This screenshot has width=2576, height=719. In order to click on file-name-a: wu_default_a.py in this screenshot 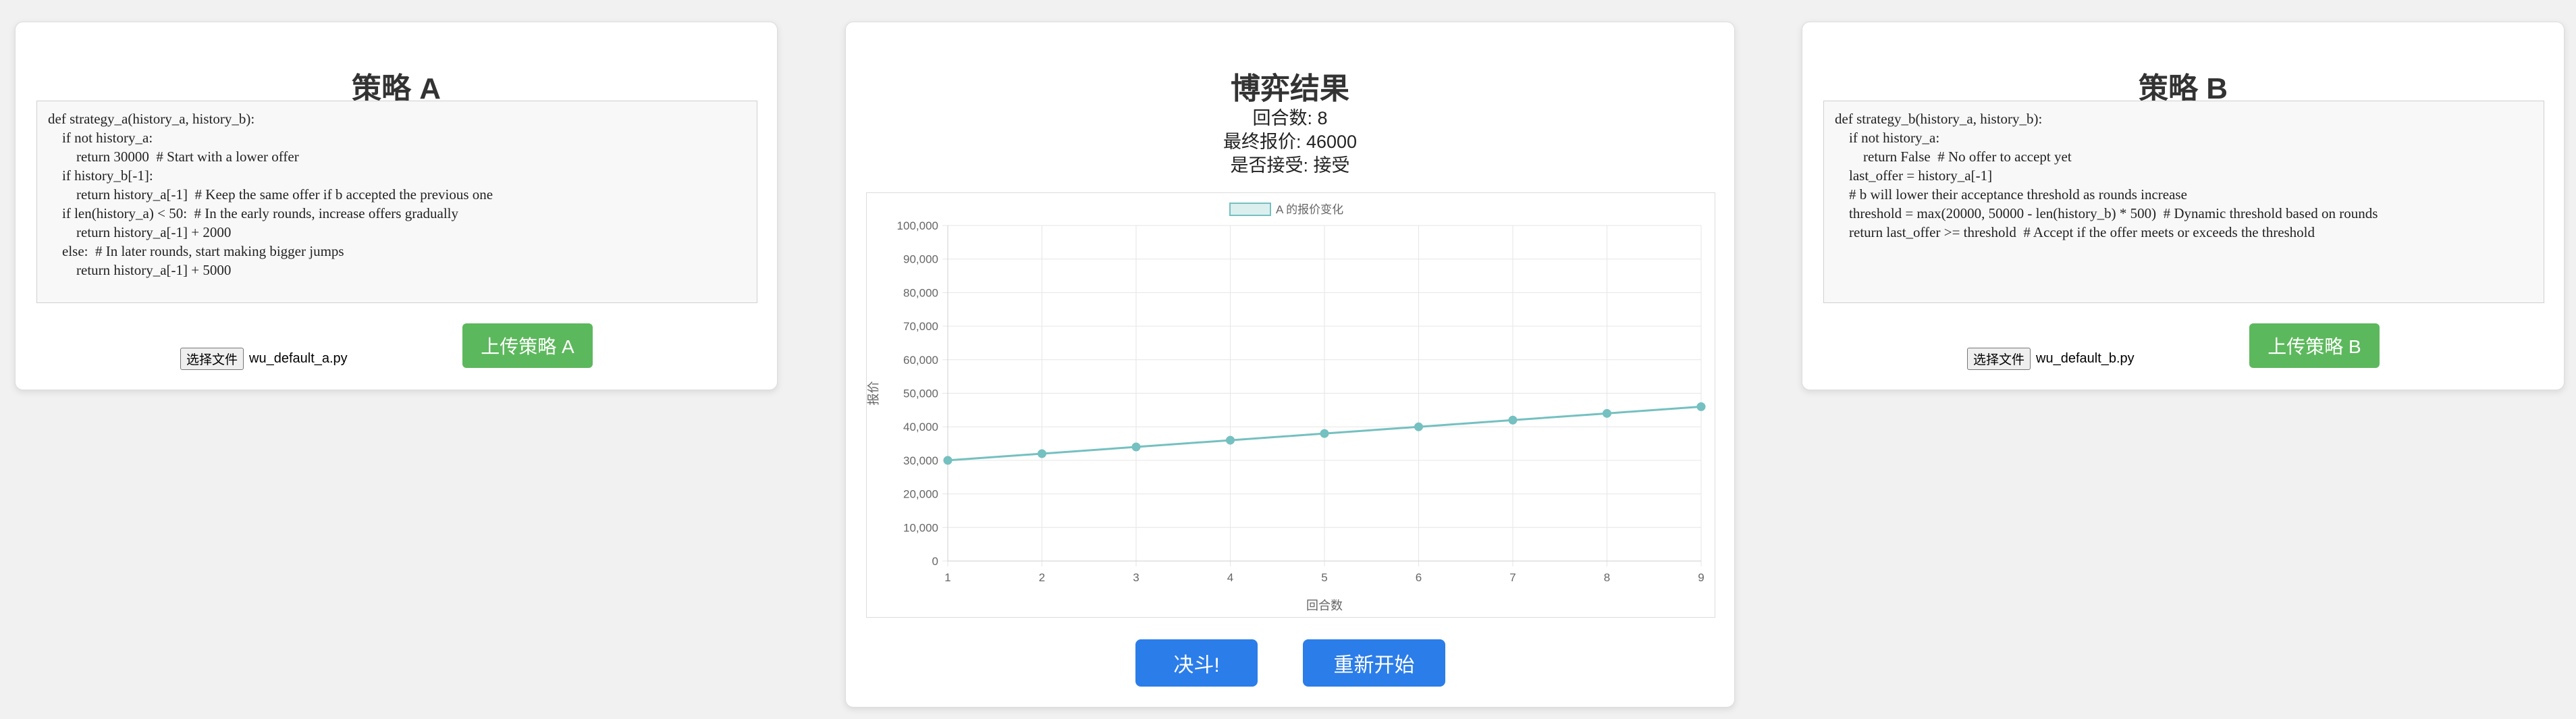, I will do `click(298, 358)`.